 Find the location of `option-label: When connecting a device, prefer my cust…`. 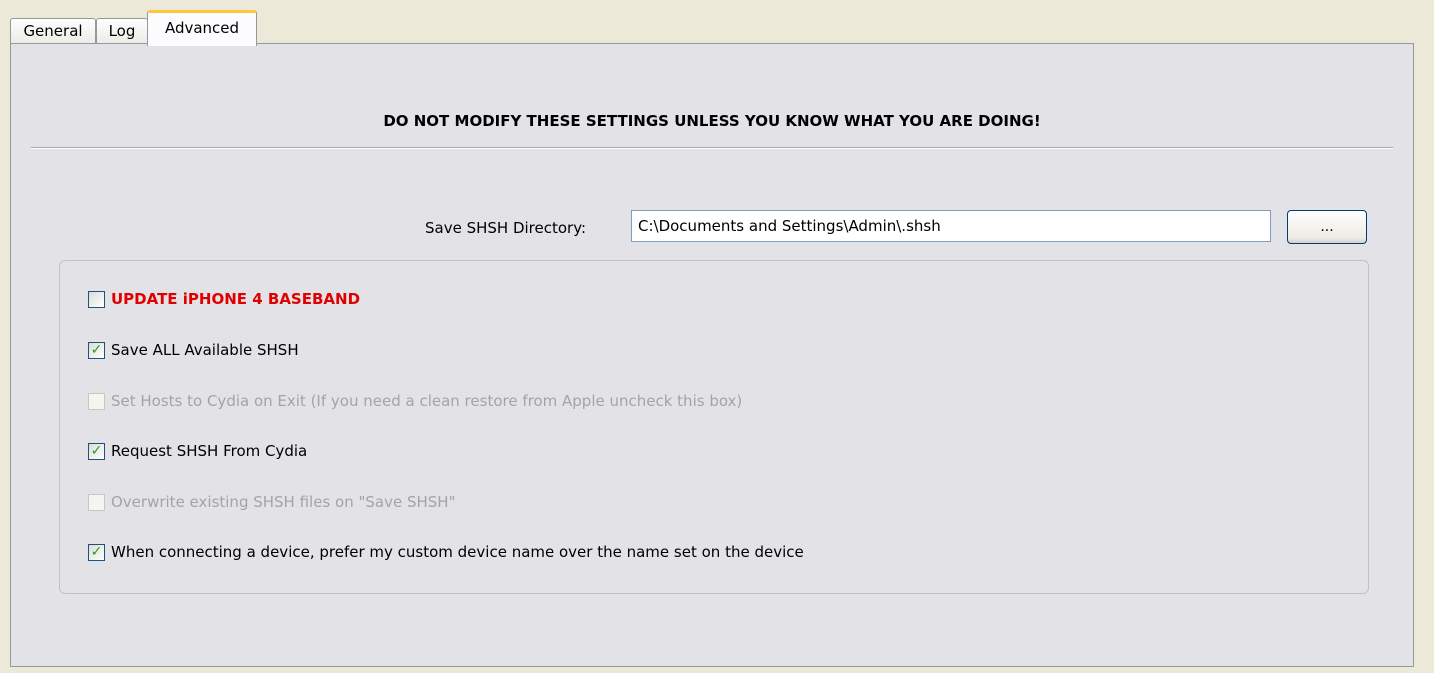

option-label: When connecting a device, prefer my cust… is located at coordinates (457, 552).